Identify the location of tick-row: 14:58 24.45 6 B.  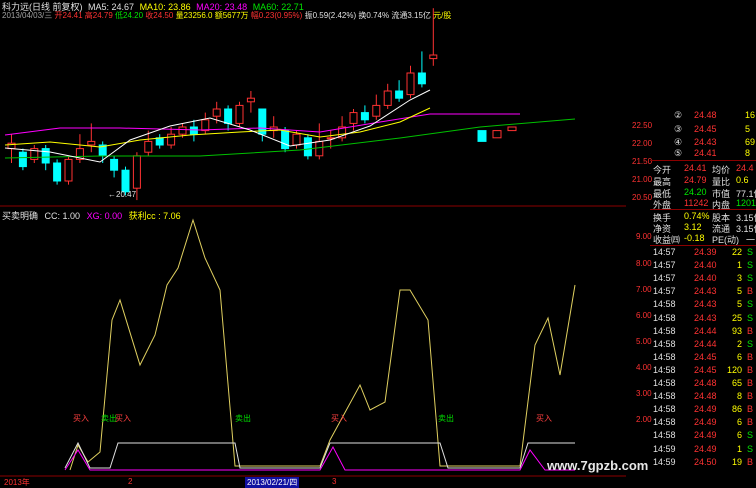
(703, 356).